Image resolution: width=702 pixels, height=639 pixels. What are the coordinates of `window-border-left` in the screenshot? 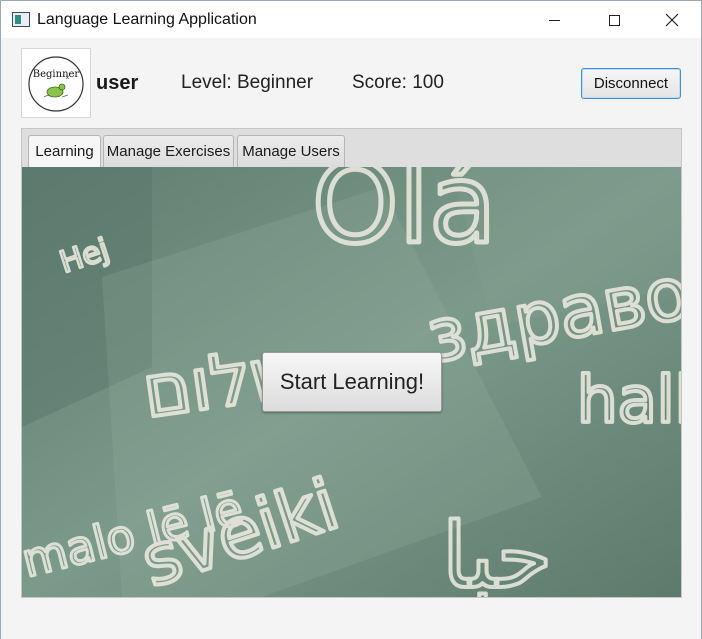 It's located at (0, 338).